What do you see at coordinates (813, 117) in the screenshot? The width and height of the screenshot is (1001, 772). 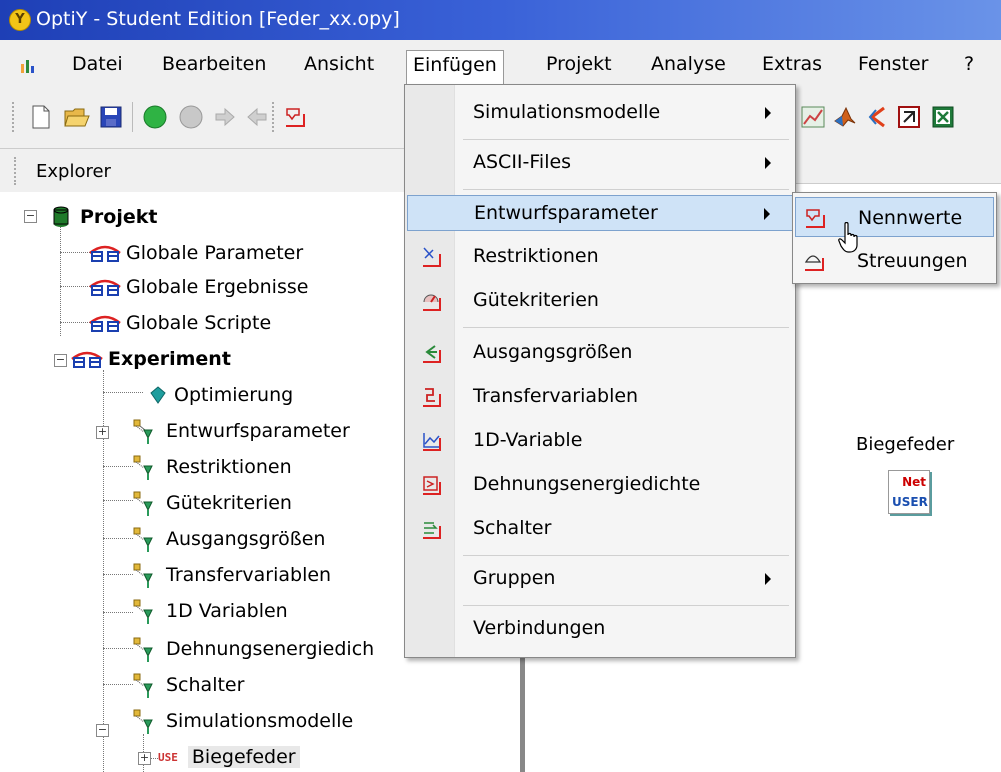 I see `chart-tool-icon` at bounding box center [813, 117].